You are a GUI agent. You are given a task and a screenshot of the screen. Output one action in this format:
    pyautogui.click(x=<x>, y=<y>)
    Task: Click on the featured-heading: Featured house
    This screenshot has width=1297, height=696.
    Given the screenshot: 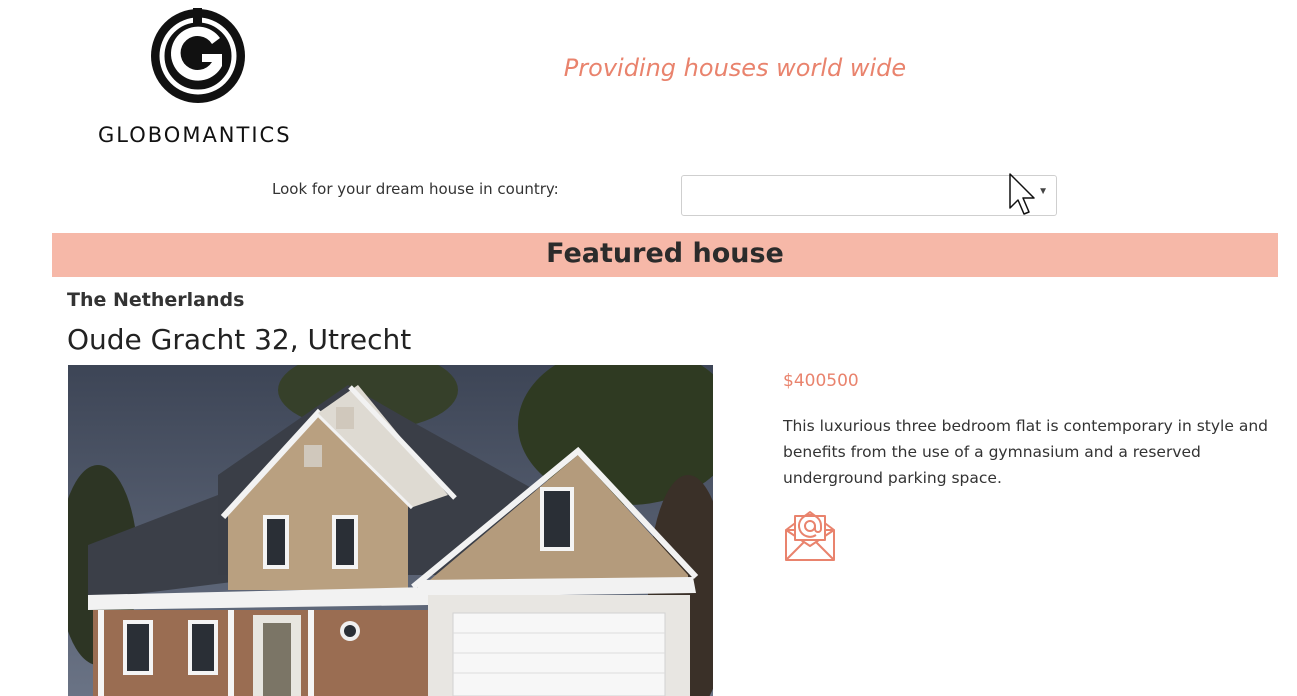 What is the action you would take?
    pyautogui.click(x=665, y=253)
    